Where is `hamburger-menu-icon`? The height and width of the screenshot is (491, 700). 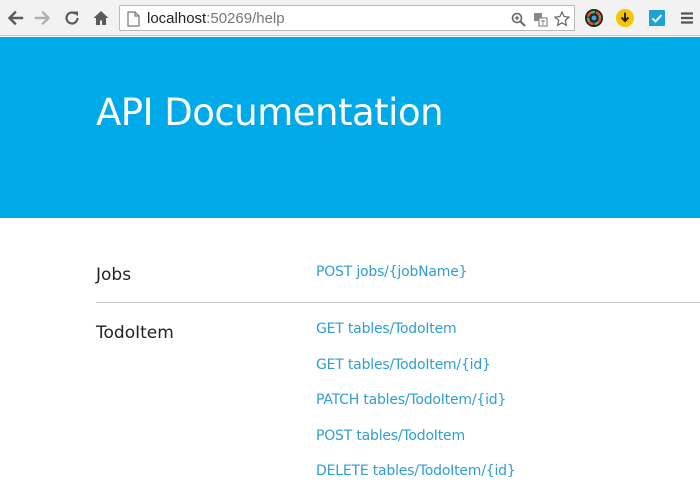
hamburger-menu-icon is located at coordinates (687, 18).